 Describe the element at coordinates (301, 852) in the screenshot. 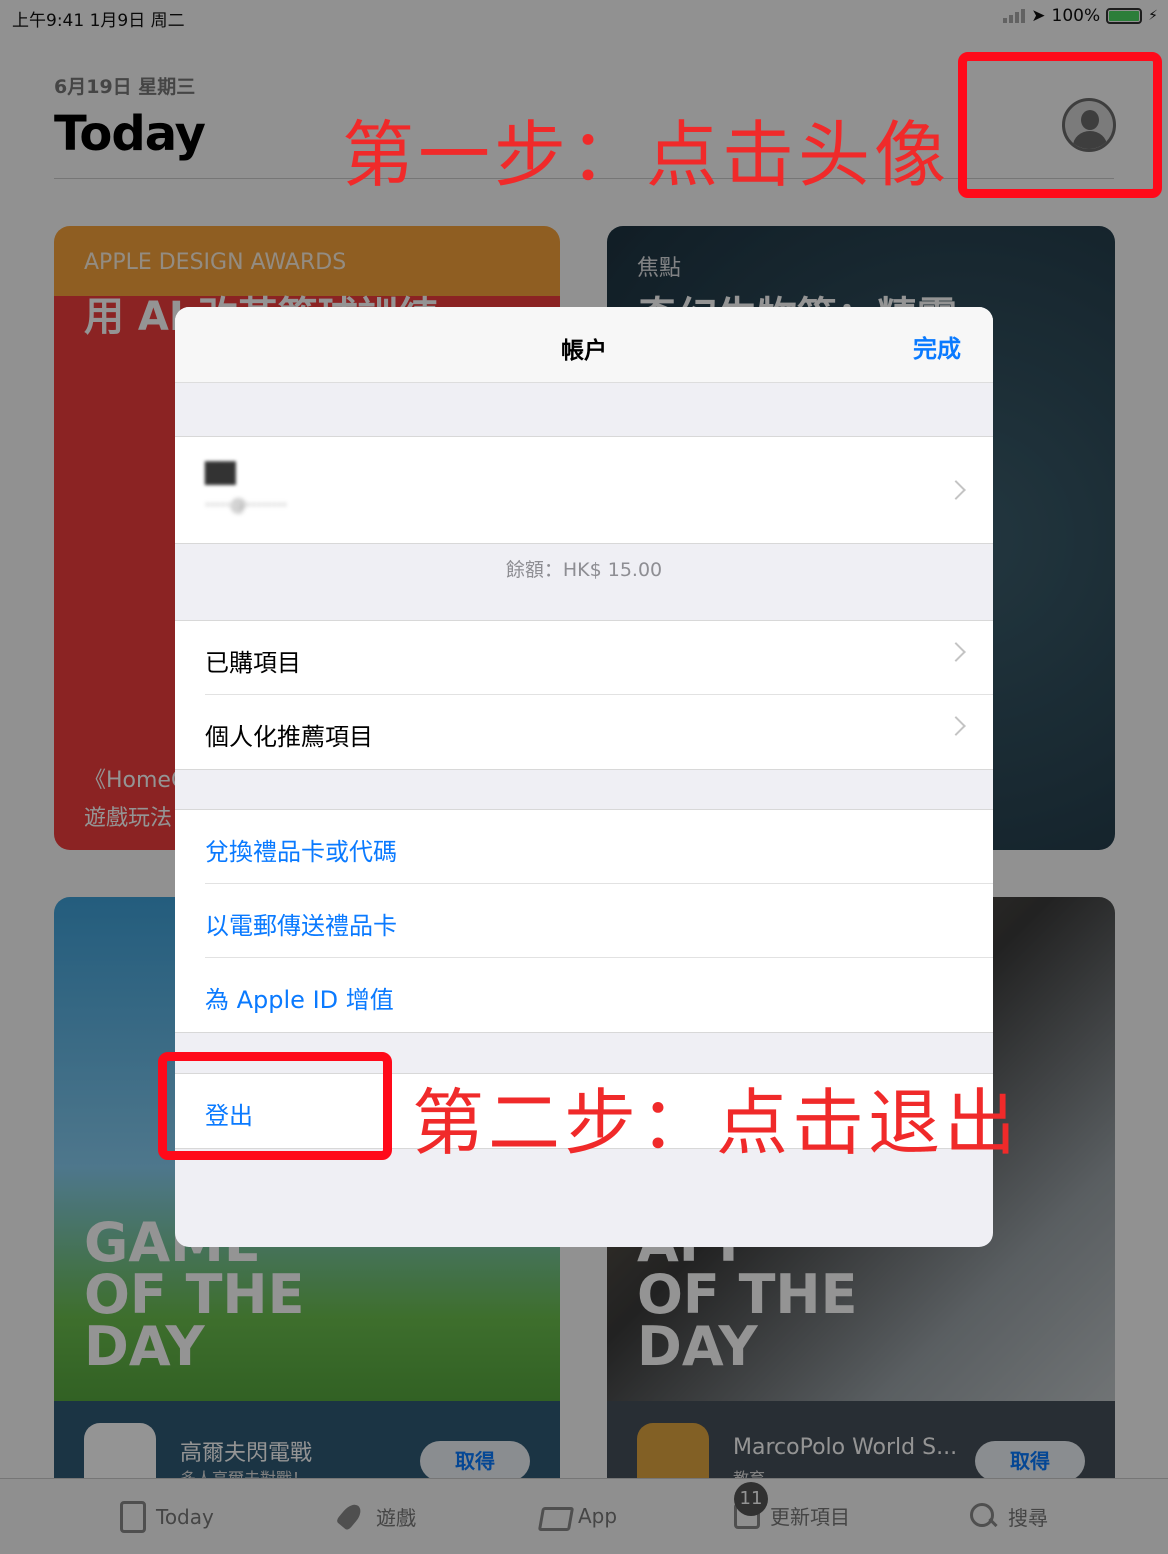

I see `row-label: 兌換禮品卡或代碼` at that location.